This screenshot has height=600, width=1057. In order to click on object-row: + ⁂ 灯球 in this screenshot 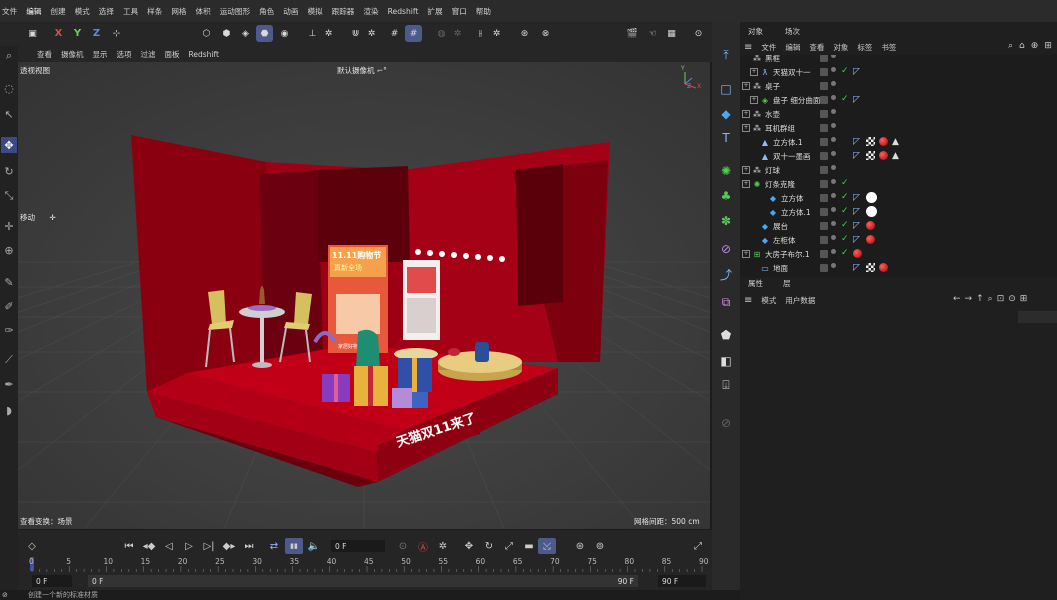, I will do `click(898, 170)`.